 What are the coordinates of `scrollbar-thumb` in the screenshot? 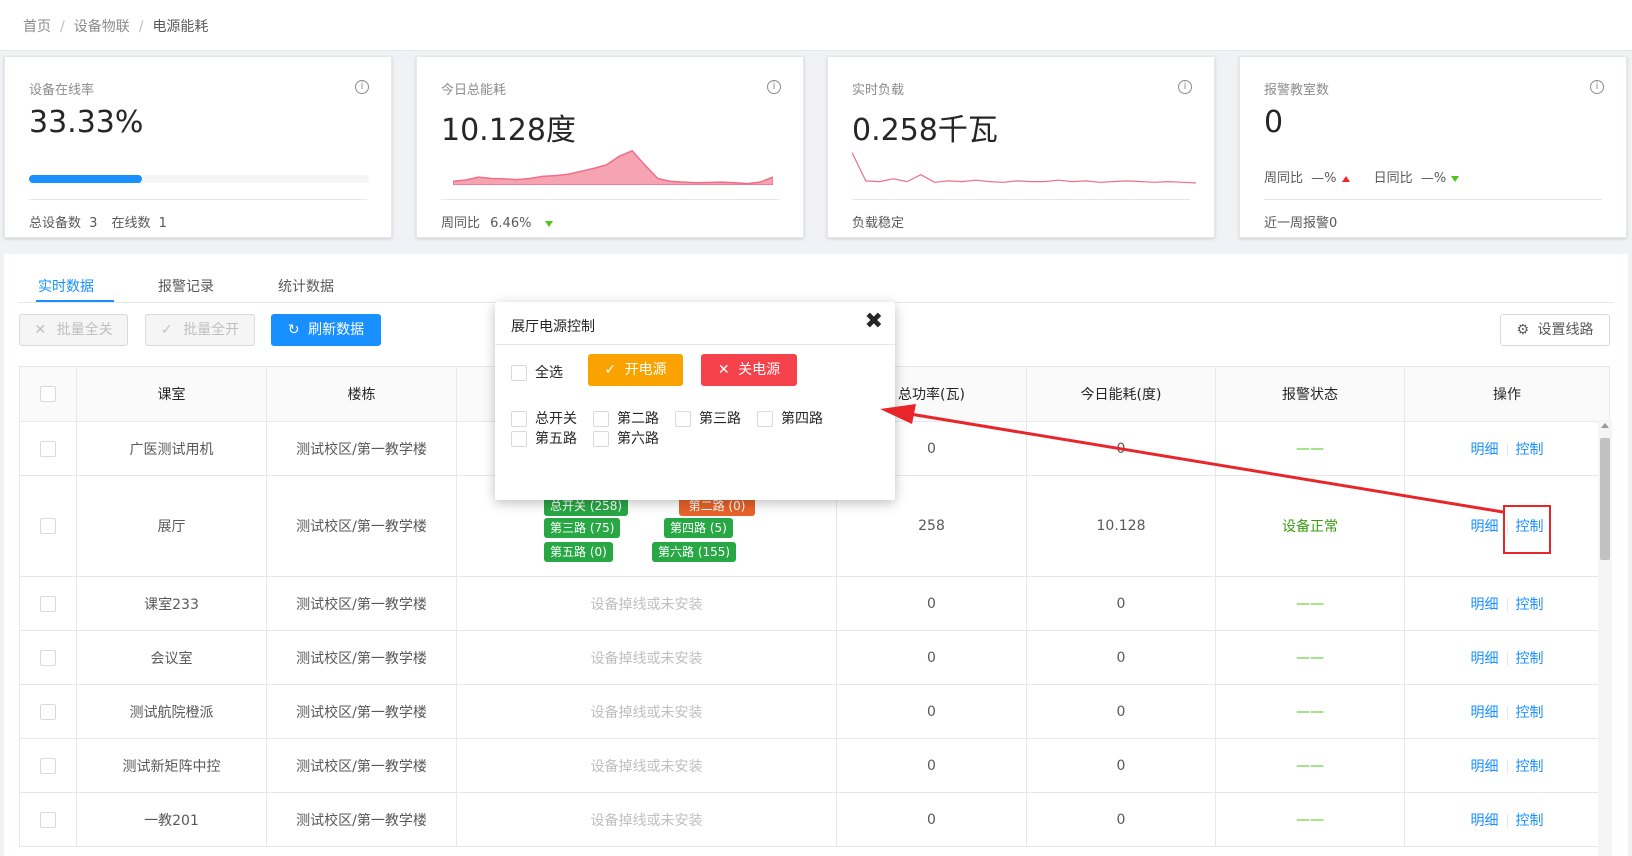 It's located at (1605, 499).